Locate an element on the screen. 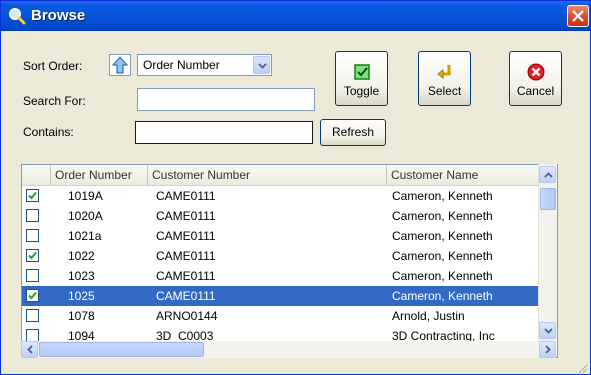 The image size is (591, 375). sort-order-select: Order Number is located at coordinates (204, 65).